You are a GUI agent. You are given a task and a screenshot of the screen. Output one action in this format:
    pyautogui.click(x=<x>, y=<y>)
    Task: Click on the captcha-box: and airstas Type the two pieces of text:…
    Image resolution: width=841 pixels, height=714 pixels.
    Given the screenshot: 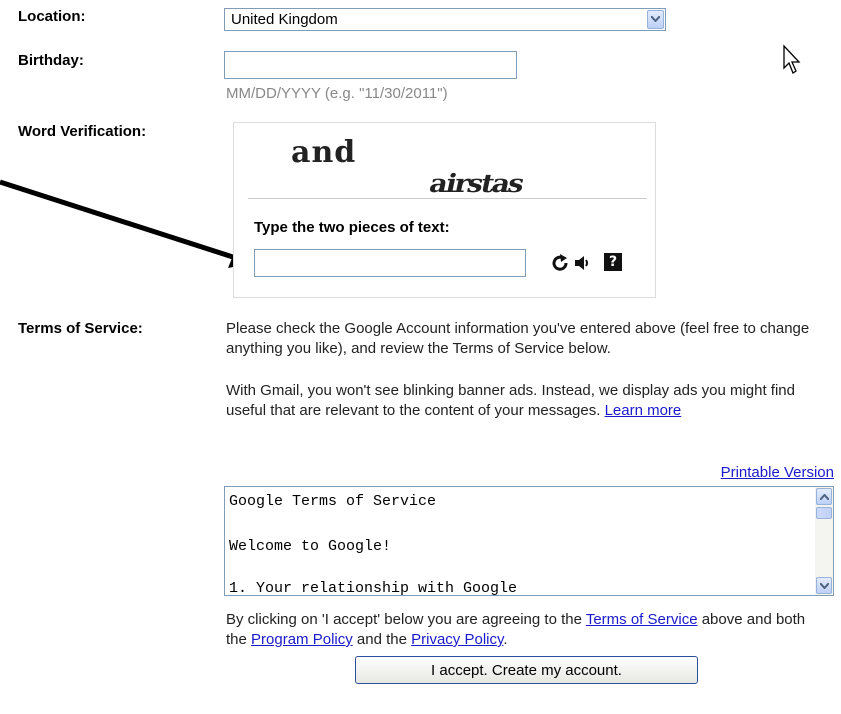 What is the action you would take?
    pyautogui.click(x=444, y=210)
    